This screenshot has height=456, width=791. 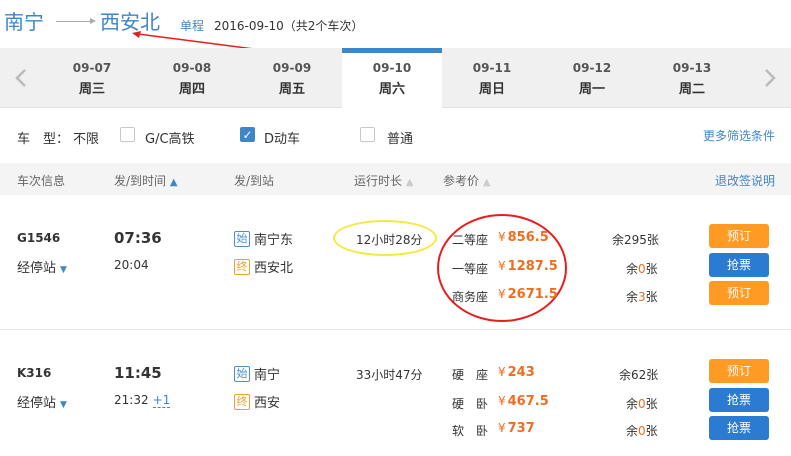 What do you see at coordinates (254, 181) in the screenshot?
I see `col-station: 发/到站` at bounding box center [254, 181].